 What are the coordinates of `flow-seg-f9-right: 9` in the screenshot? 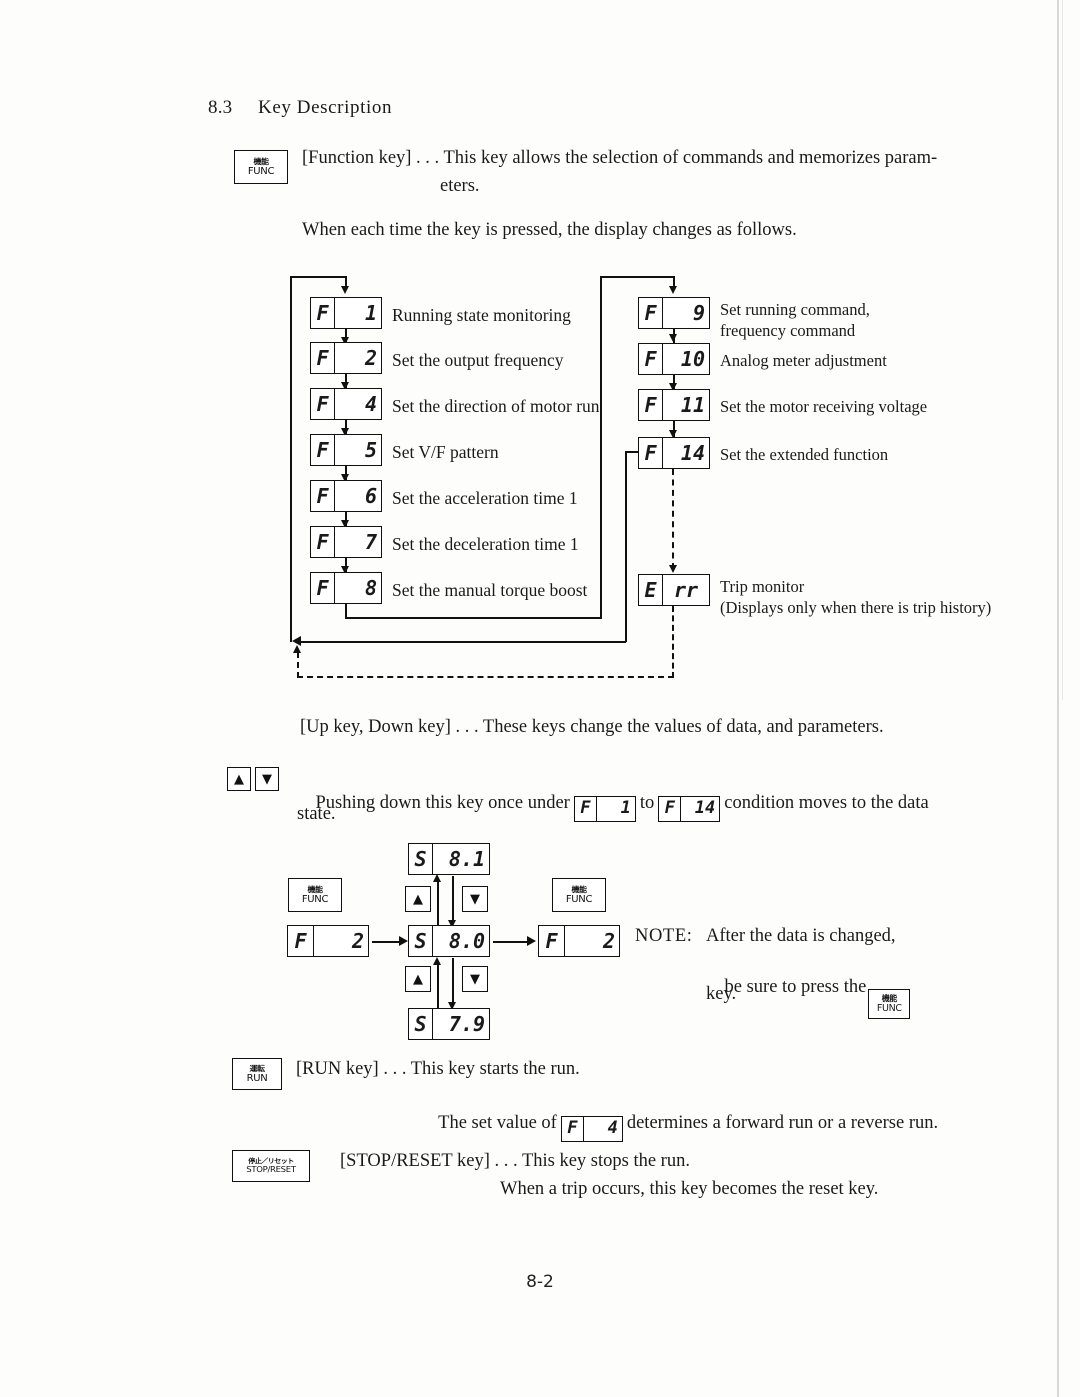 It's located at (698, 313).